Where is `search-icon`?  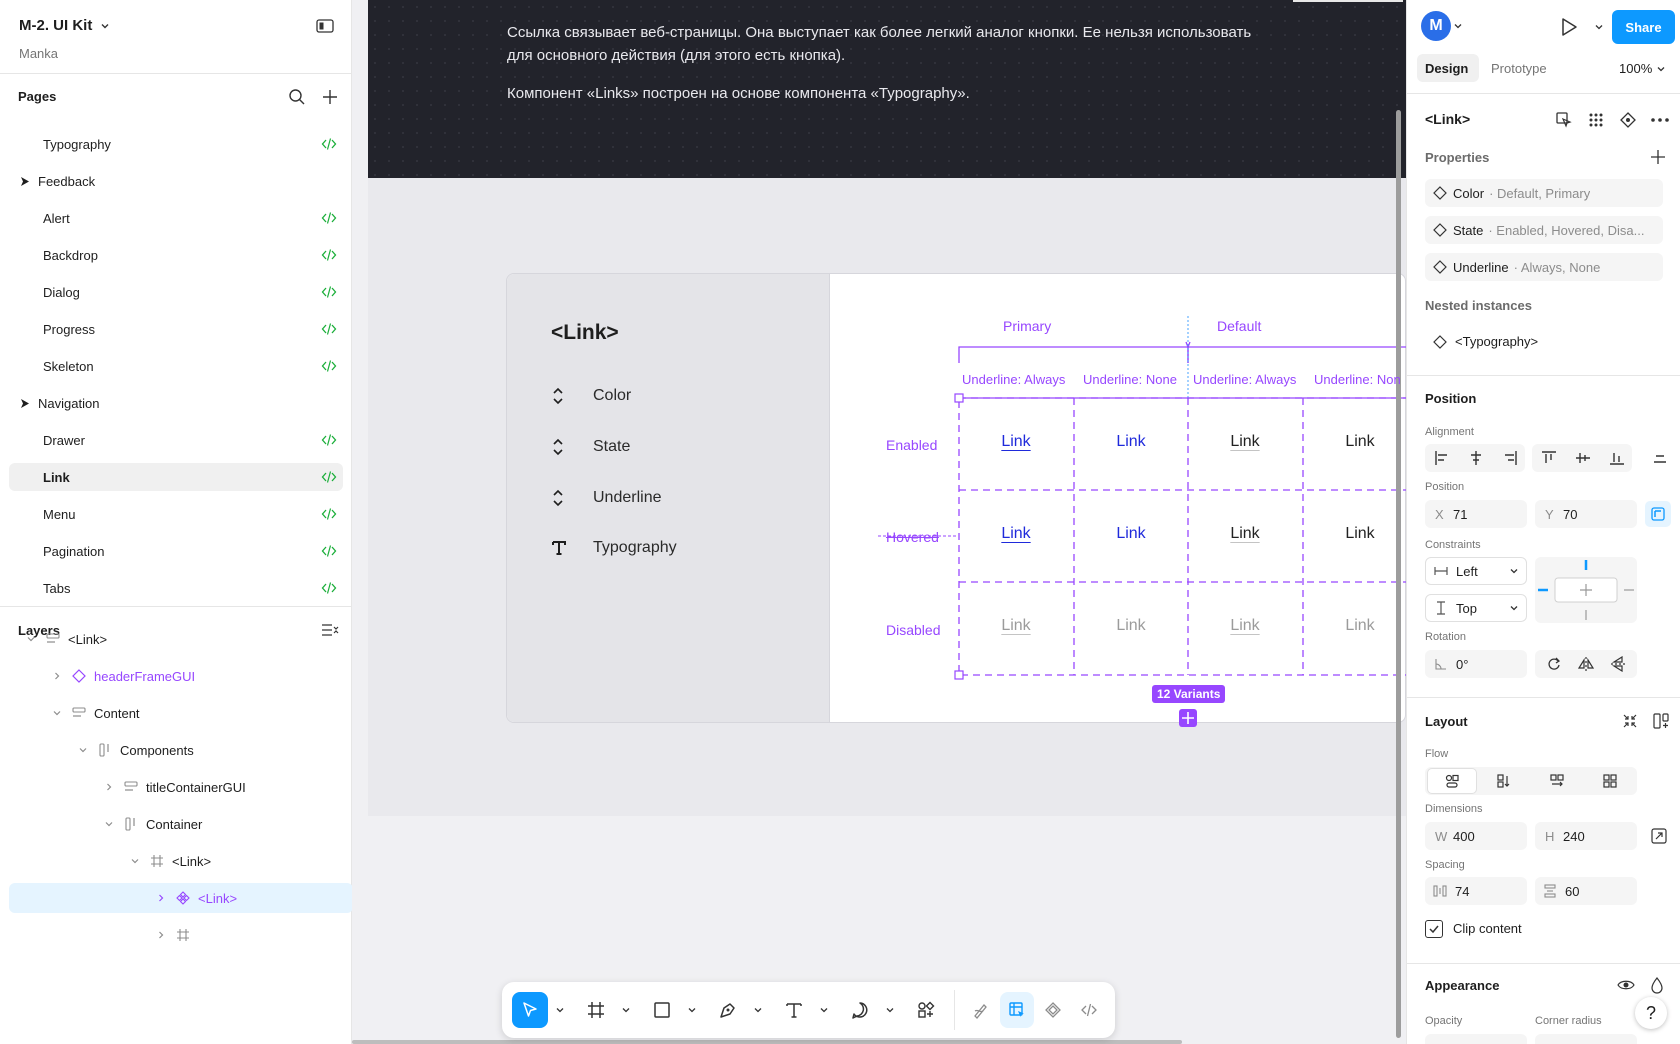
search-icon is located at coordinates (297, 97).